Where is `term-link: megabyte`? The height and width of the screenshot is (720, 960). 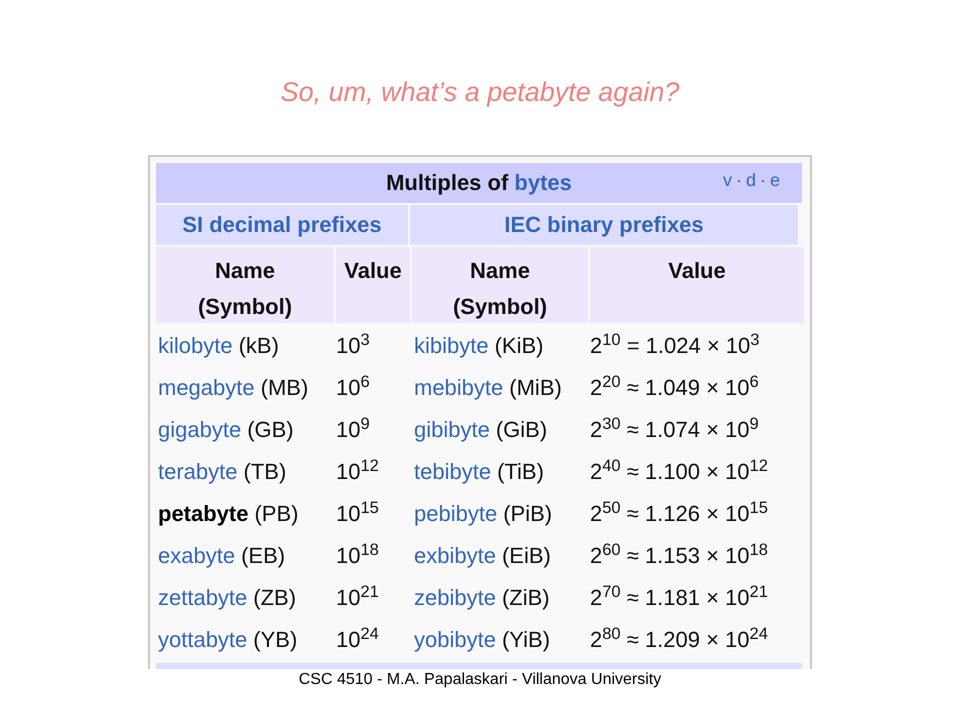
term-link: megabyte is located at coordinates (206, 387).